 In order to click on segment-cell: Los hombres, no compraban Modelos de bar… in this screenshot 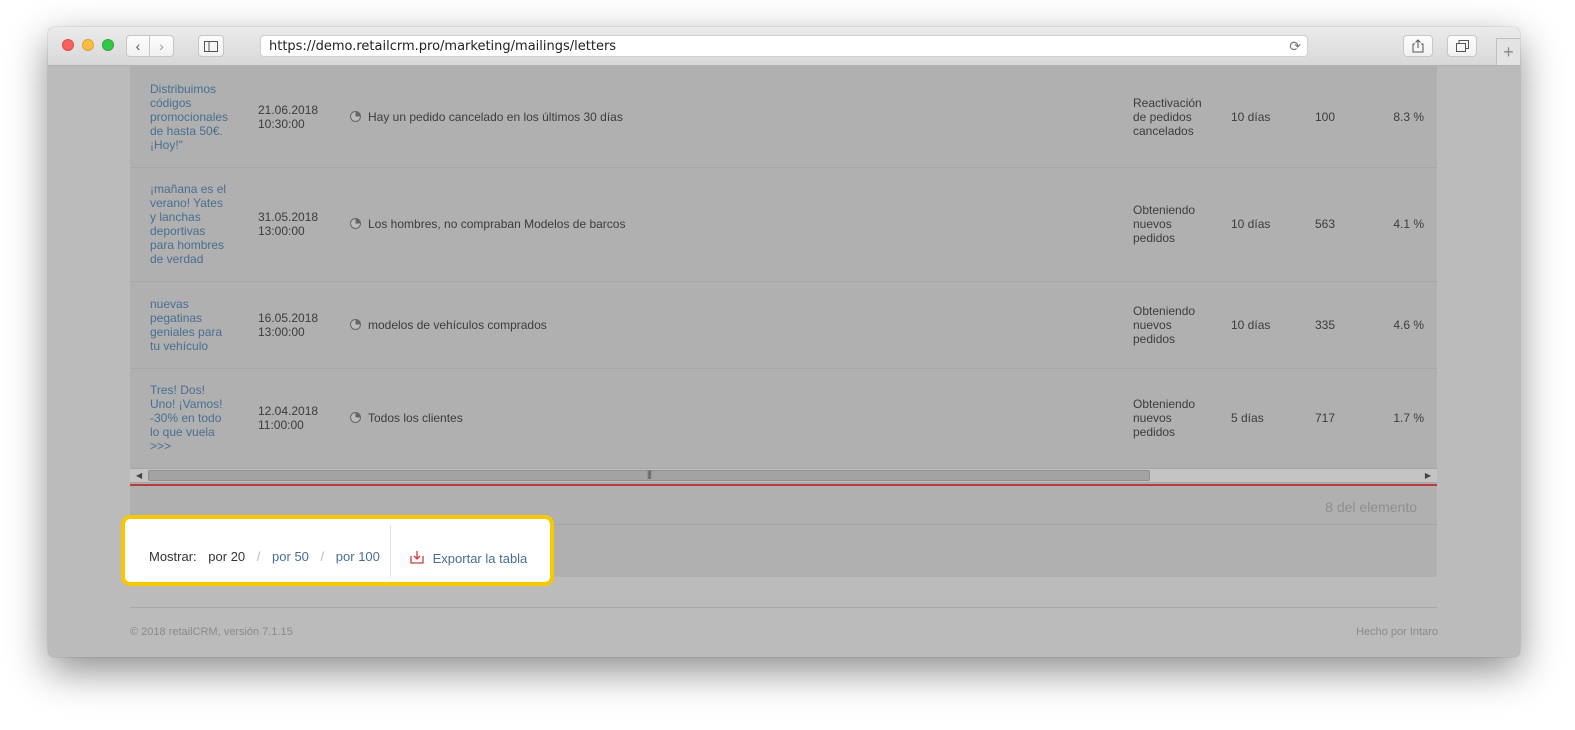, I will do `click(730, 224)`.